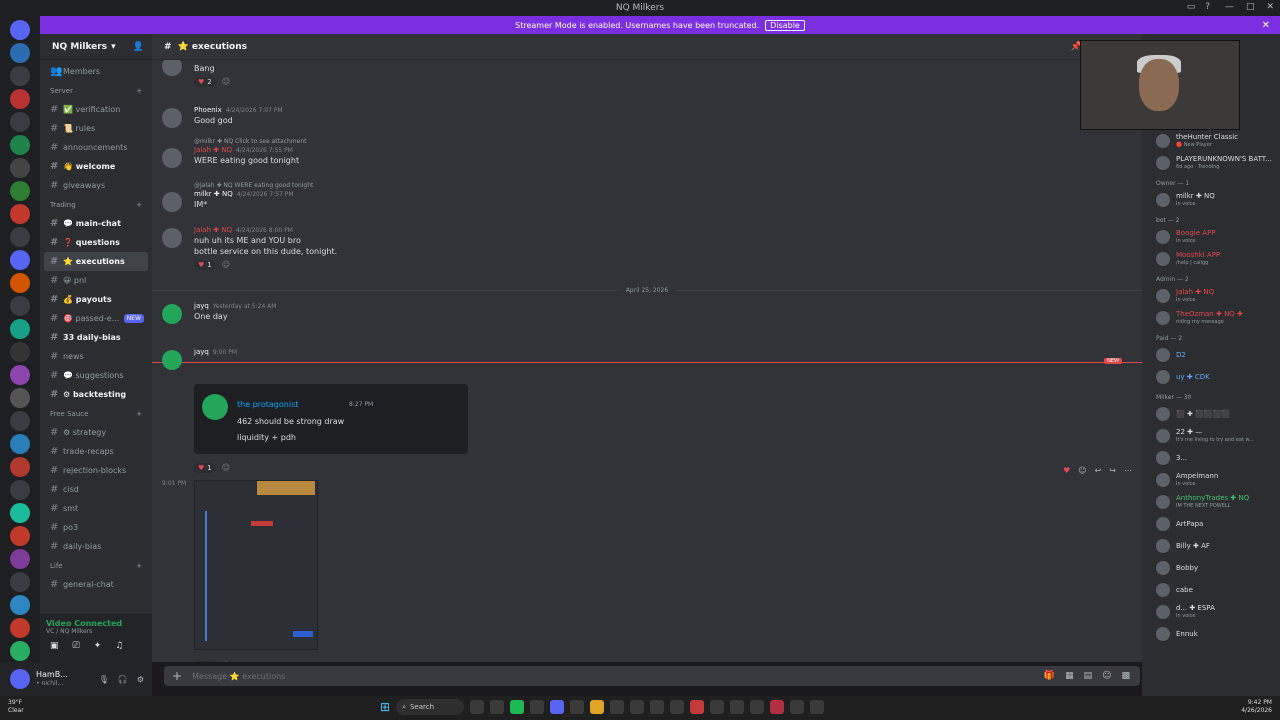 The height and width of the screenshot is (720, 1280). Describe the element at coordinates (1270, 7) in the screenshot. I see `close-icon: ✕` at that location.